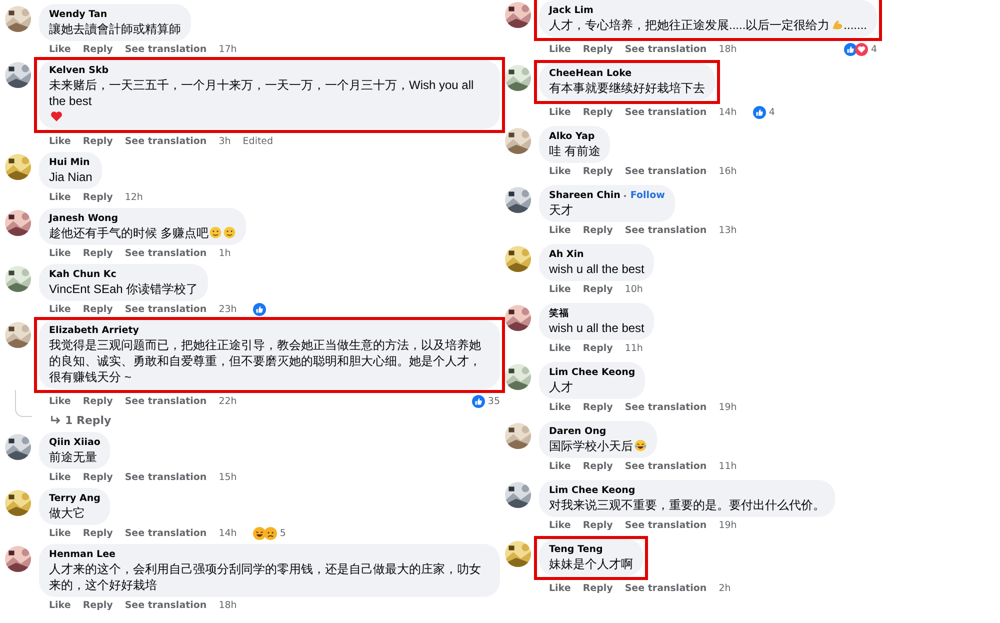  I want to click on commenter-name: Alko Yap, so click(572, 136).